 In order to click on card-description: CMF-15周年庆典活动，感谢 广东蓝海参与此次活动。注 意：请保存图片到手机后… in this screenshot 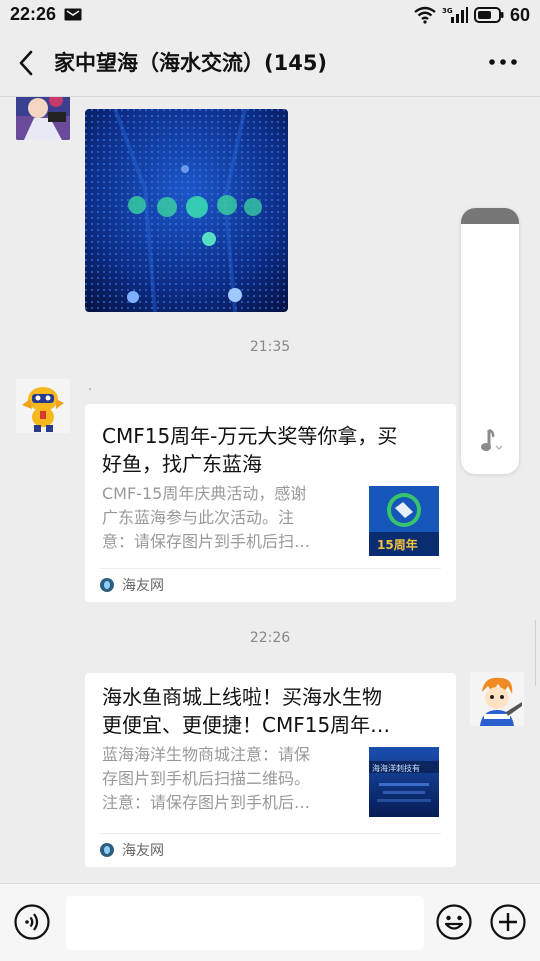, I will do `click(206, 517)`.